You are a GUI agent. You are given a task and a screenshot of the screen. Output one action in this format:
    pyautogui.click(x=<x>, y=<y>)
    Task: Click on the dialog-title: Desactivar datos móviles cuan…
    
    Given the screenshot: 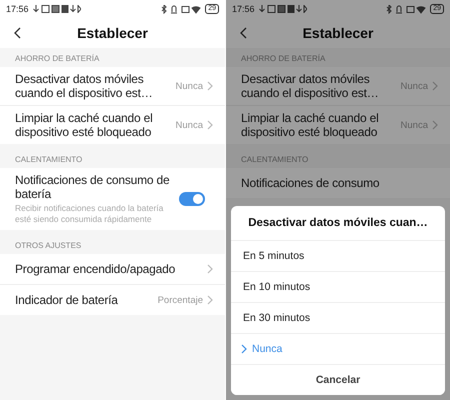 What is the action you would take?
    pyautogui.click(x=338, y=223)
    